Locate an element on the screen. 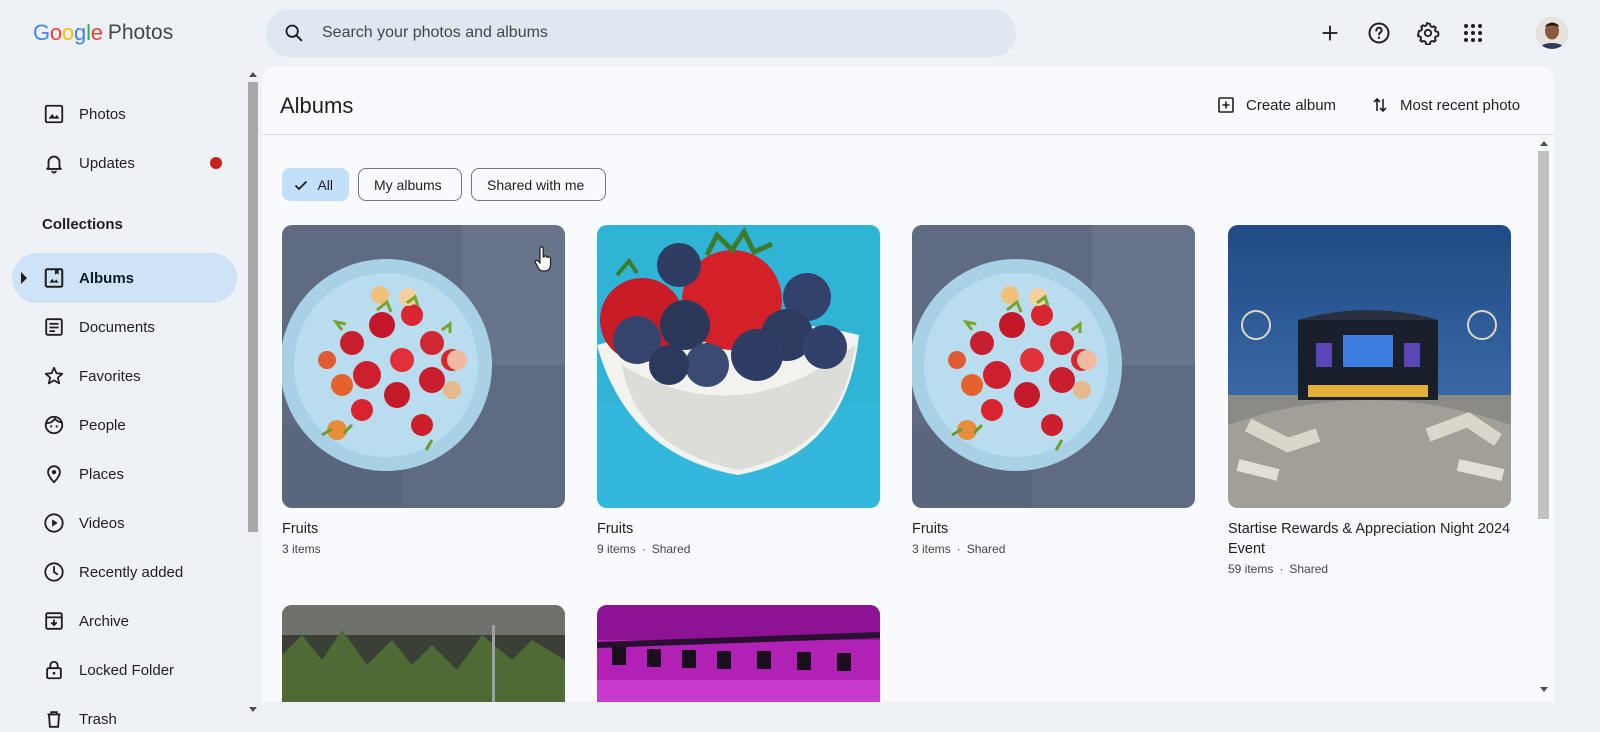 The height and width of the screenshot is (732, 1600). sidebar-item-locked-folder: Locked Folder is located at coordinates (124, 670).